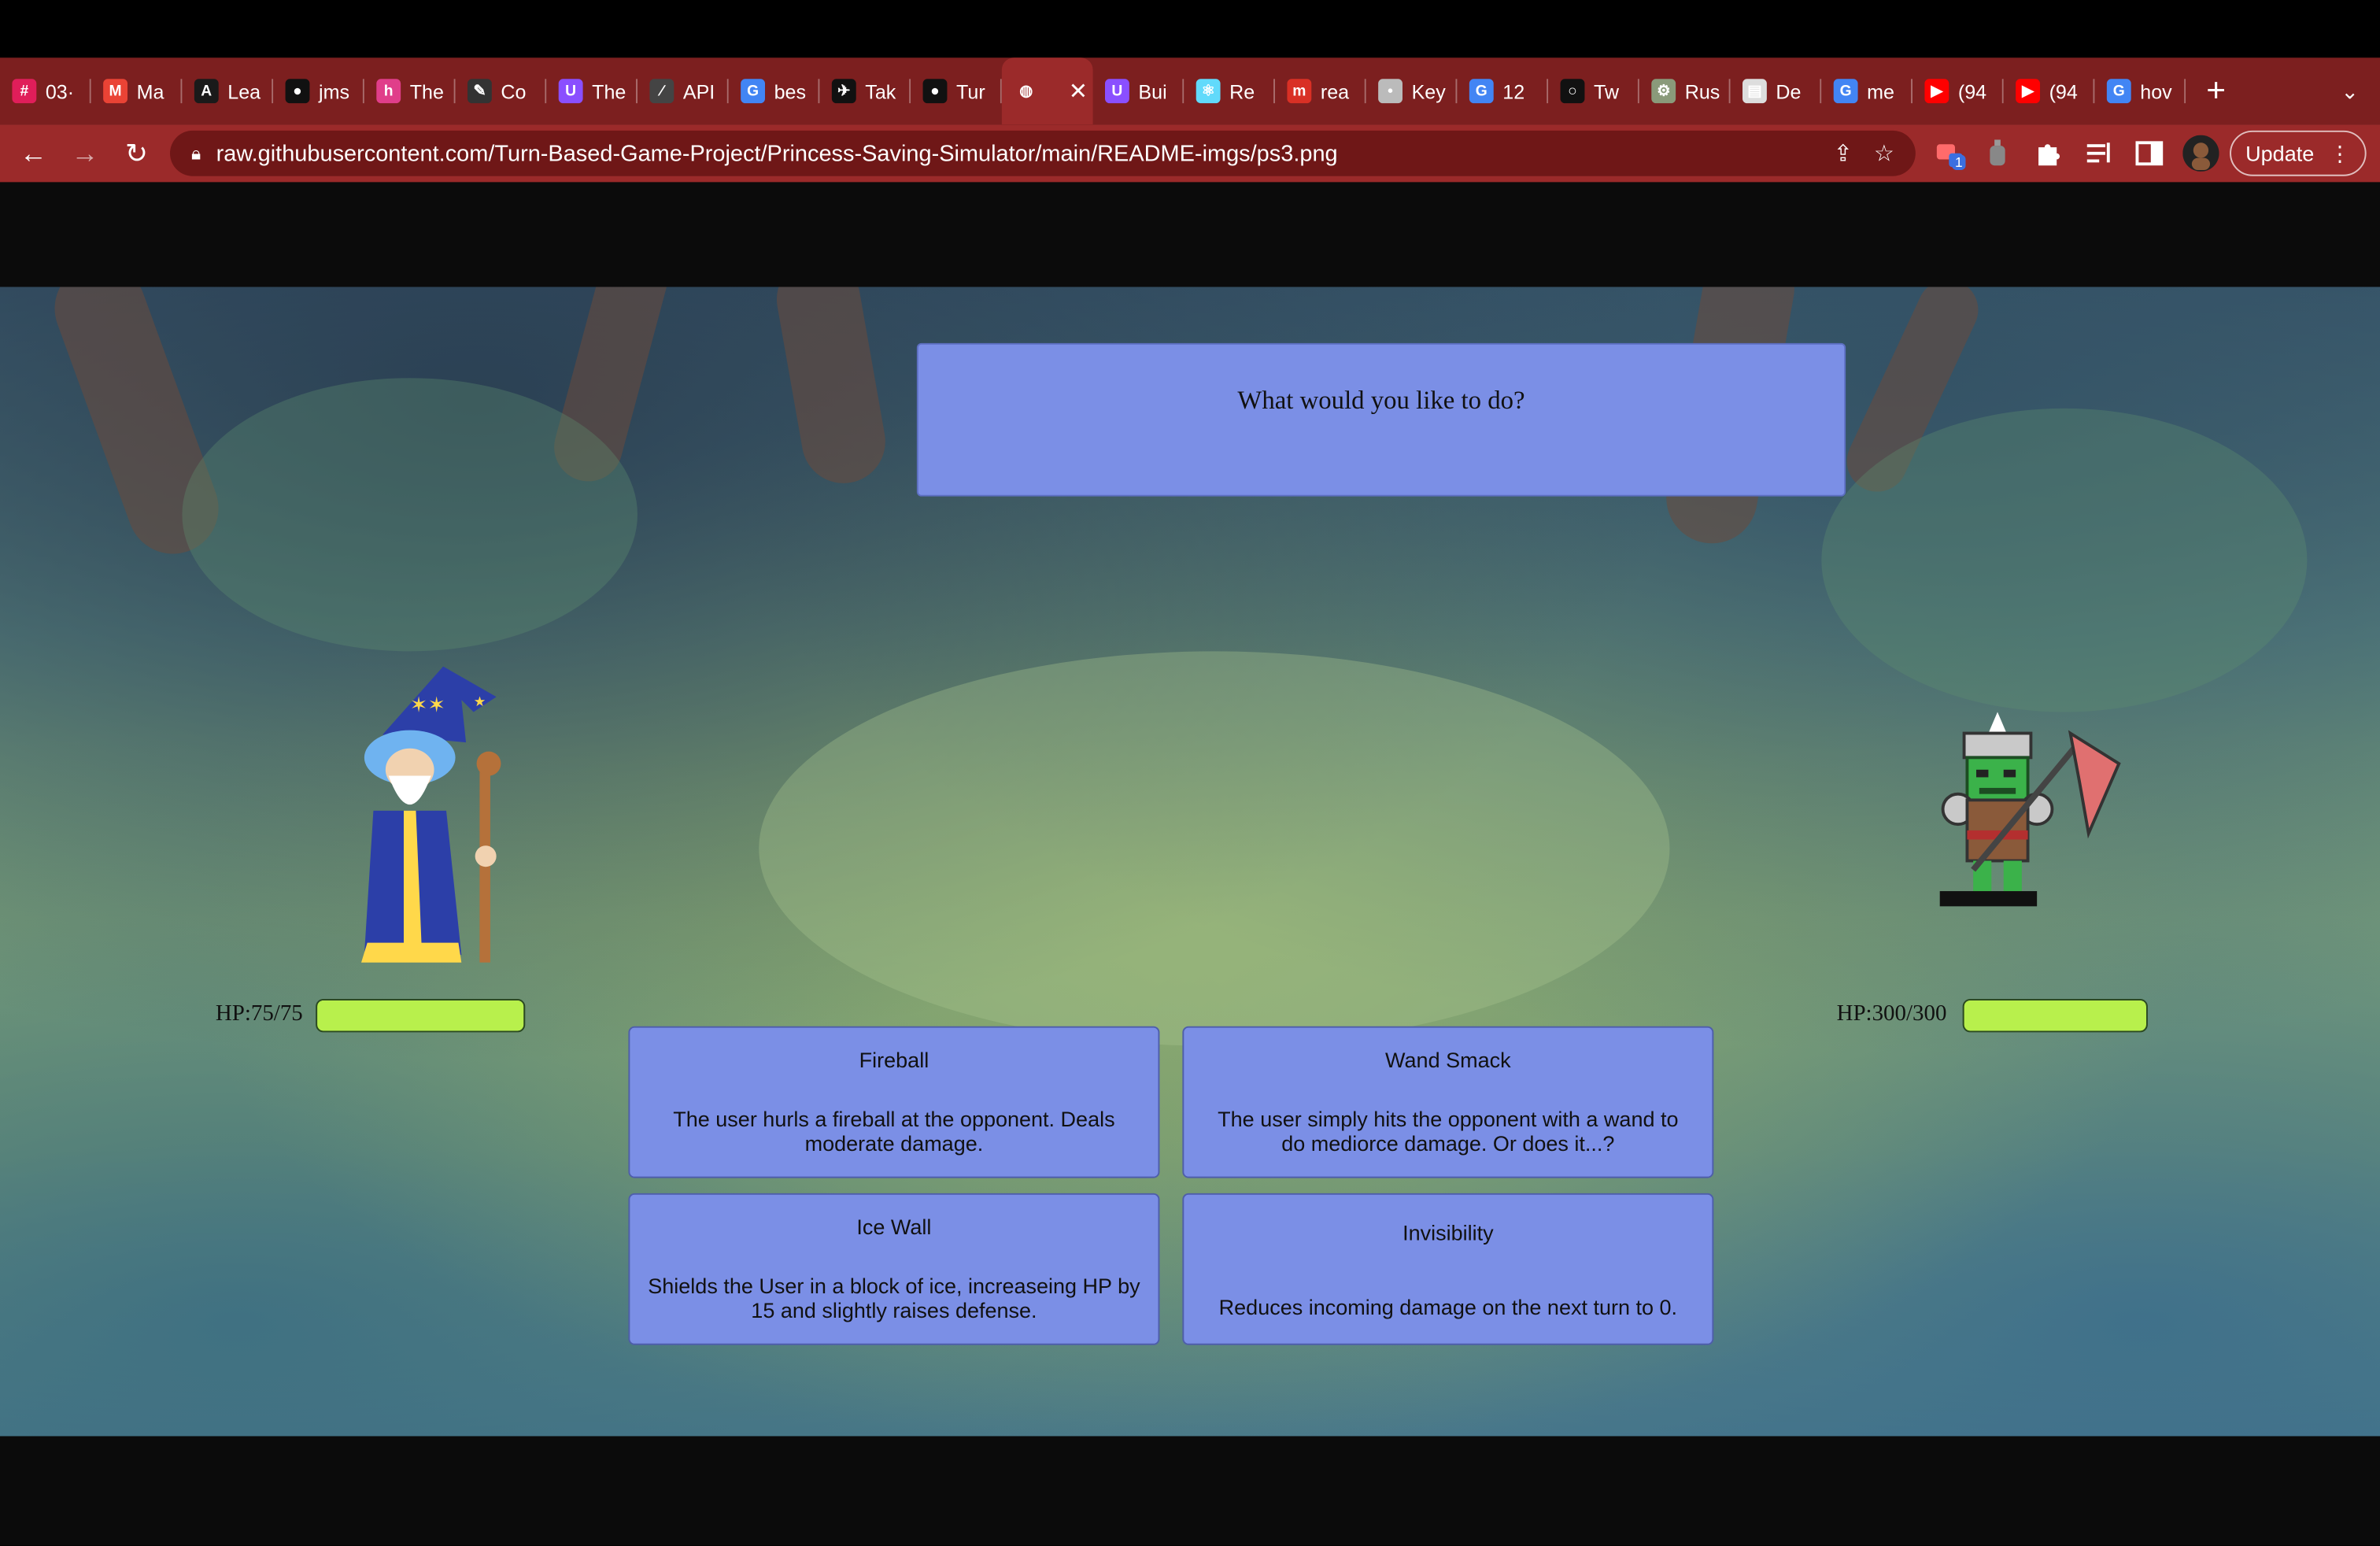 The height and width of the screenshot is (1546, 2380). Describe the element at coordinates (1229, 90) in the screenshot. I see `browser-tab: ⚛ Re` at that location.